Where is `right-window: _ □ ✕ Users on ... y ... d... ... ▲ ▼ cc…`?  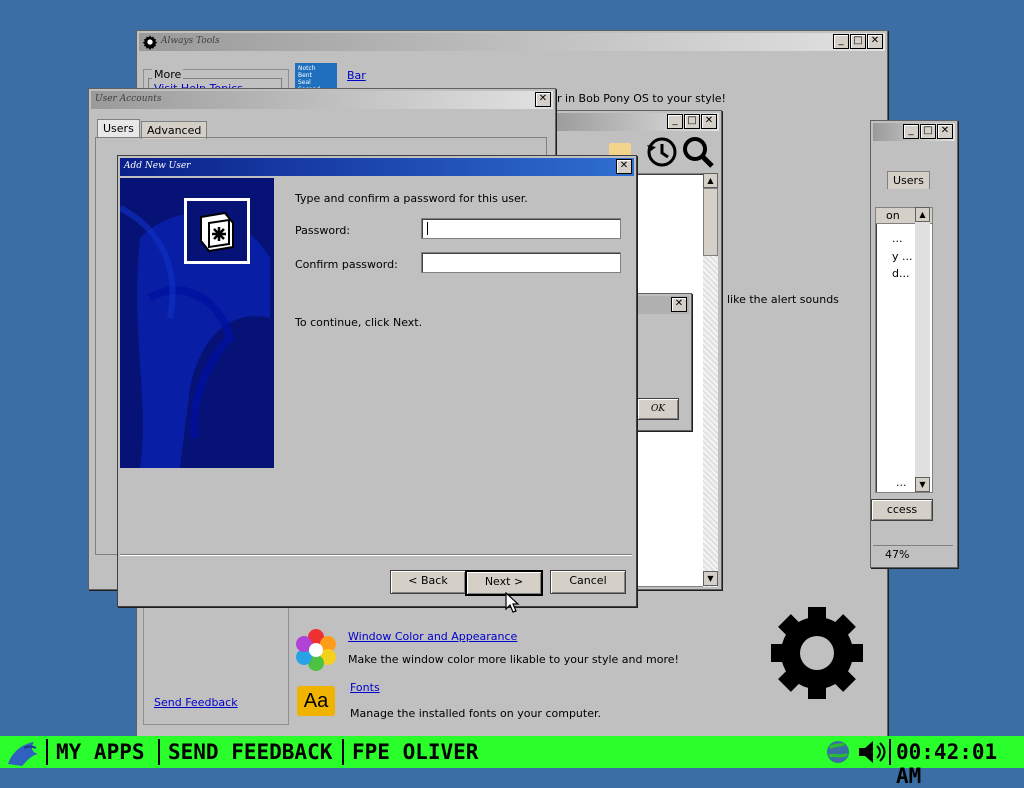 right-window: _ □ ✕ Users on ... y ... d... ... ▲ ▼ cc… is located at coordinates (914, 344).